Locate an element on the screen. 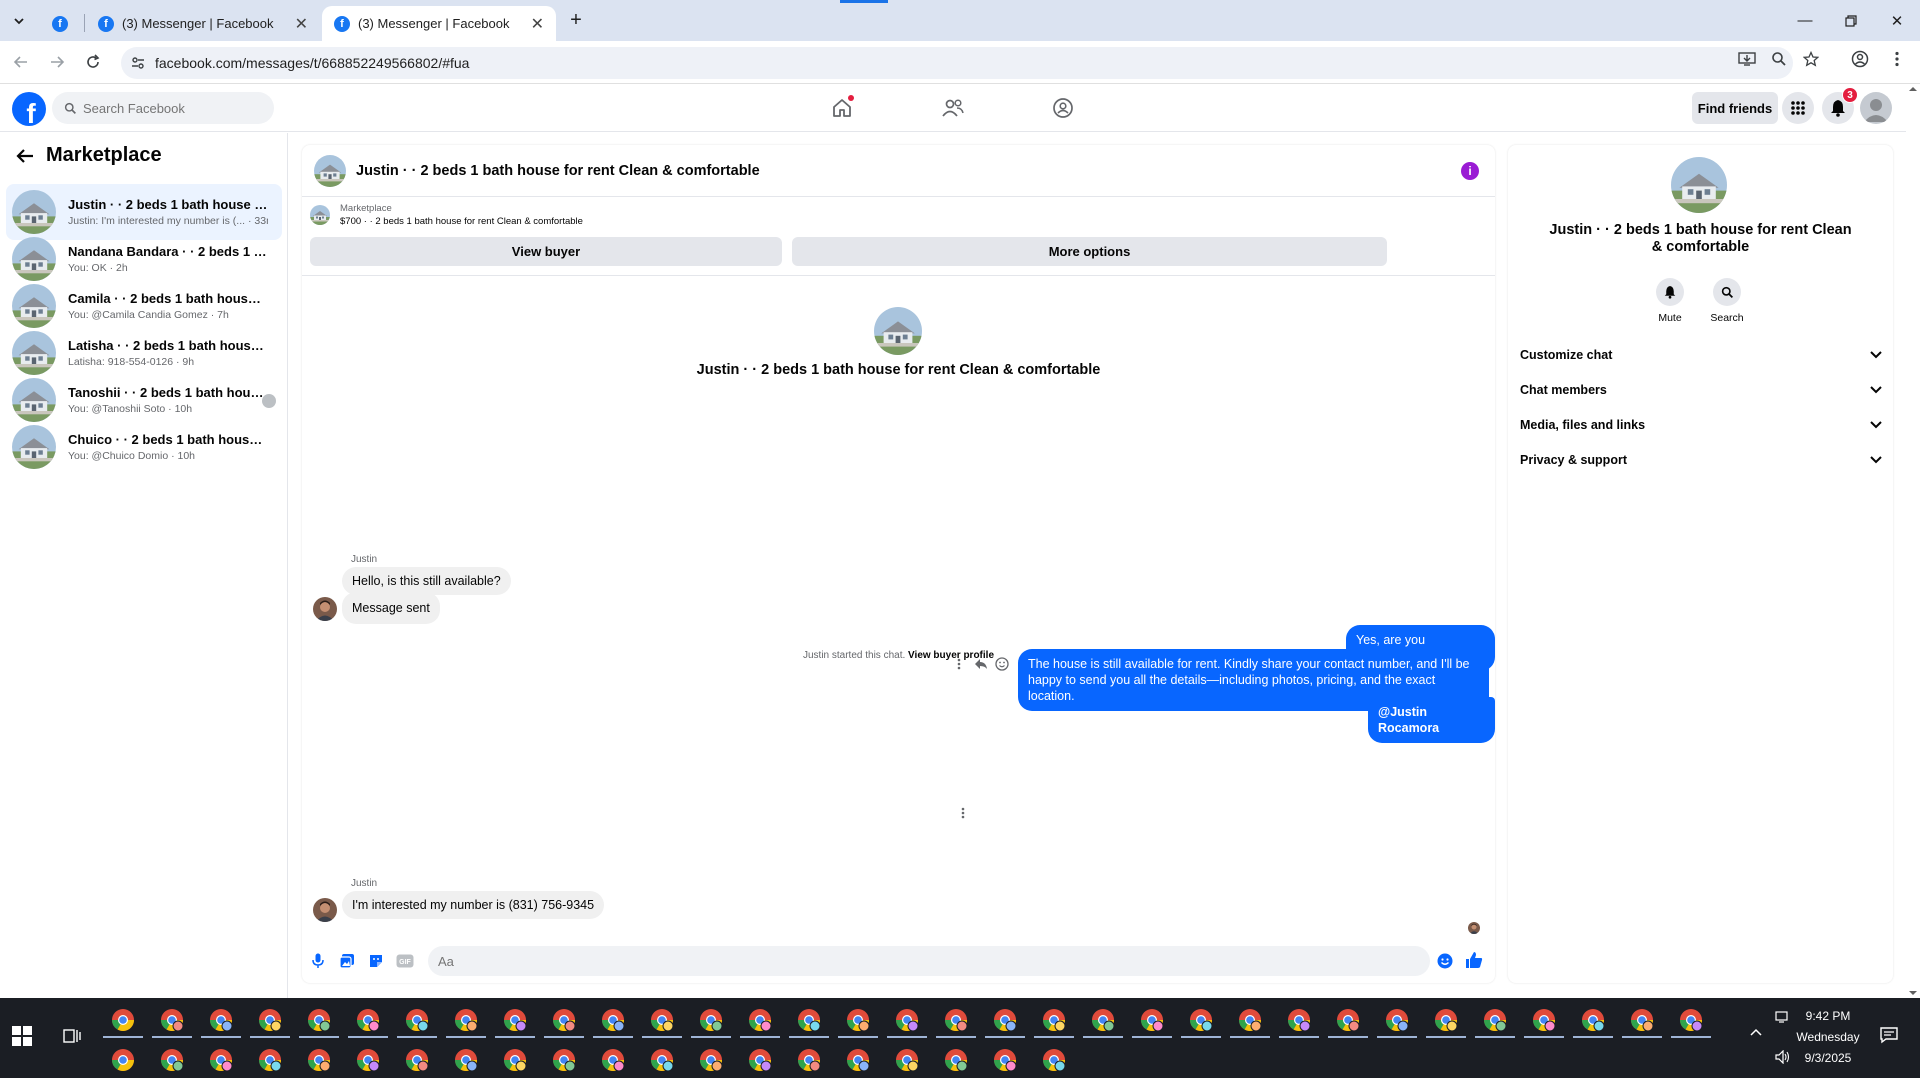  site-info-icon is located at coordinates (138, 63).